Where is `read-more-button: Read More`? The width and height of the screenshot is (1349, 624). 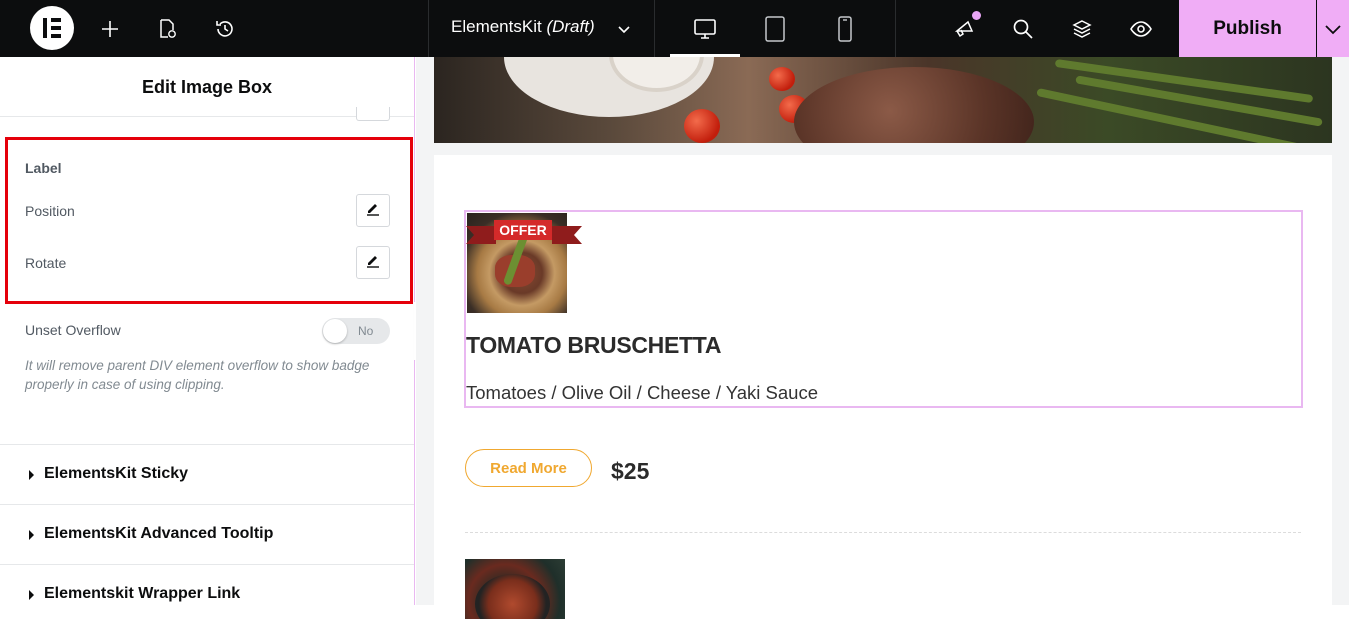
read-more-button: Read More is located at coordinates (528, 468).